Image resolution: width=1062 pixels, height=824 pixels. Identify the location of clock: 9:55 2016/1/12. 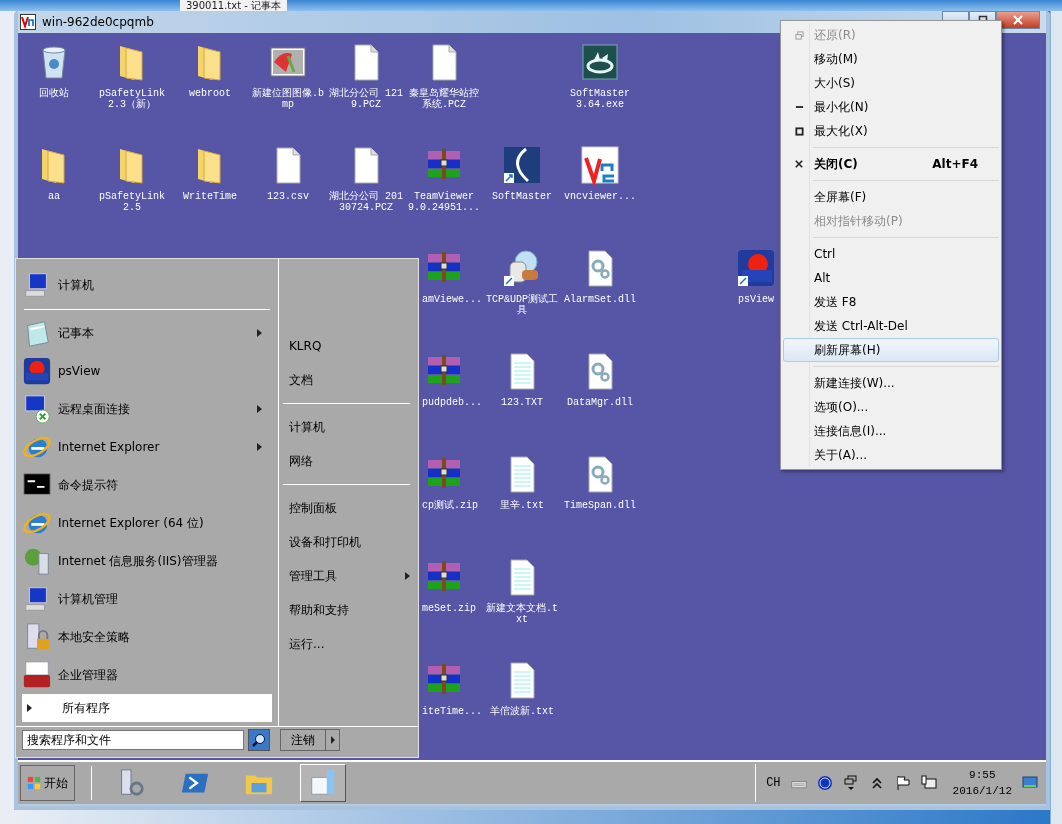
(982, 783).